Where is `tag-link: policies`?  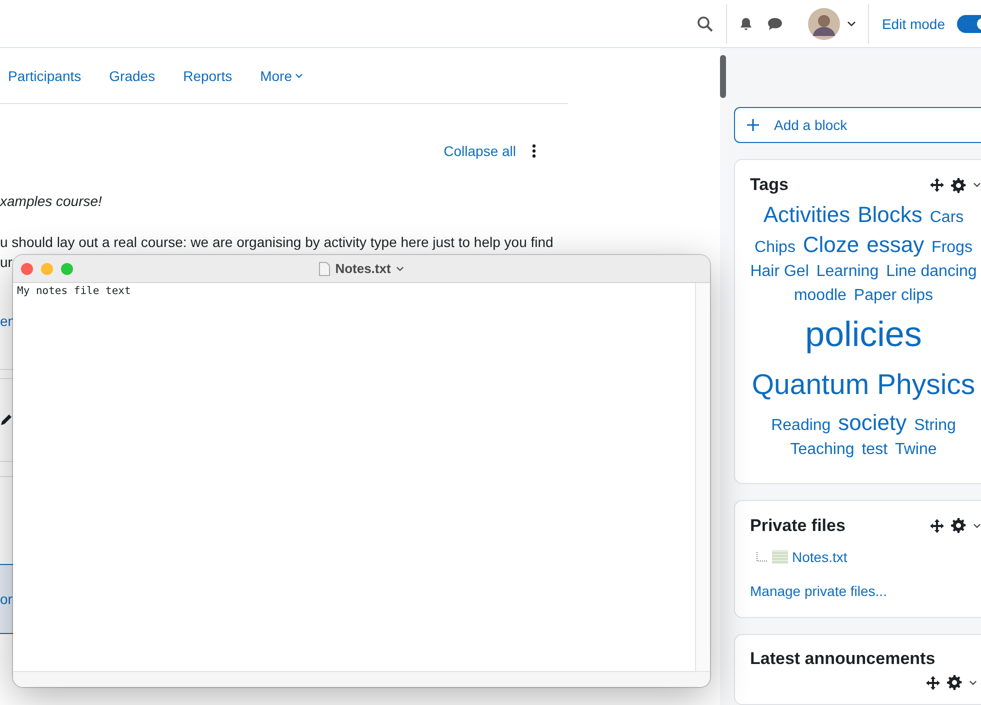
tag-link: policies is located at coordinates (863, 334).